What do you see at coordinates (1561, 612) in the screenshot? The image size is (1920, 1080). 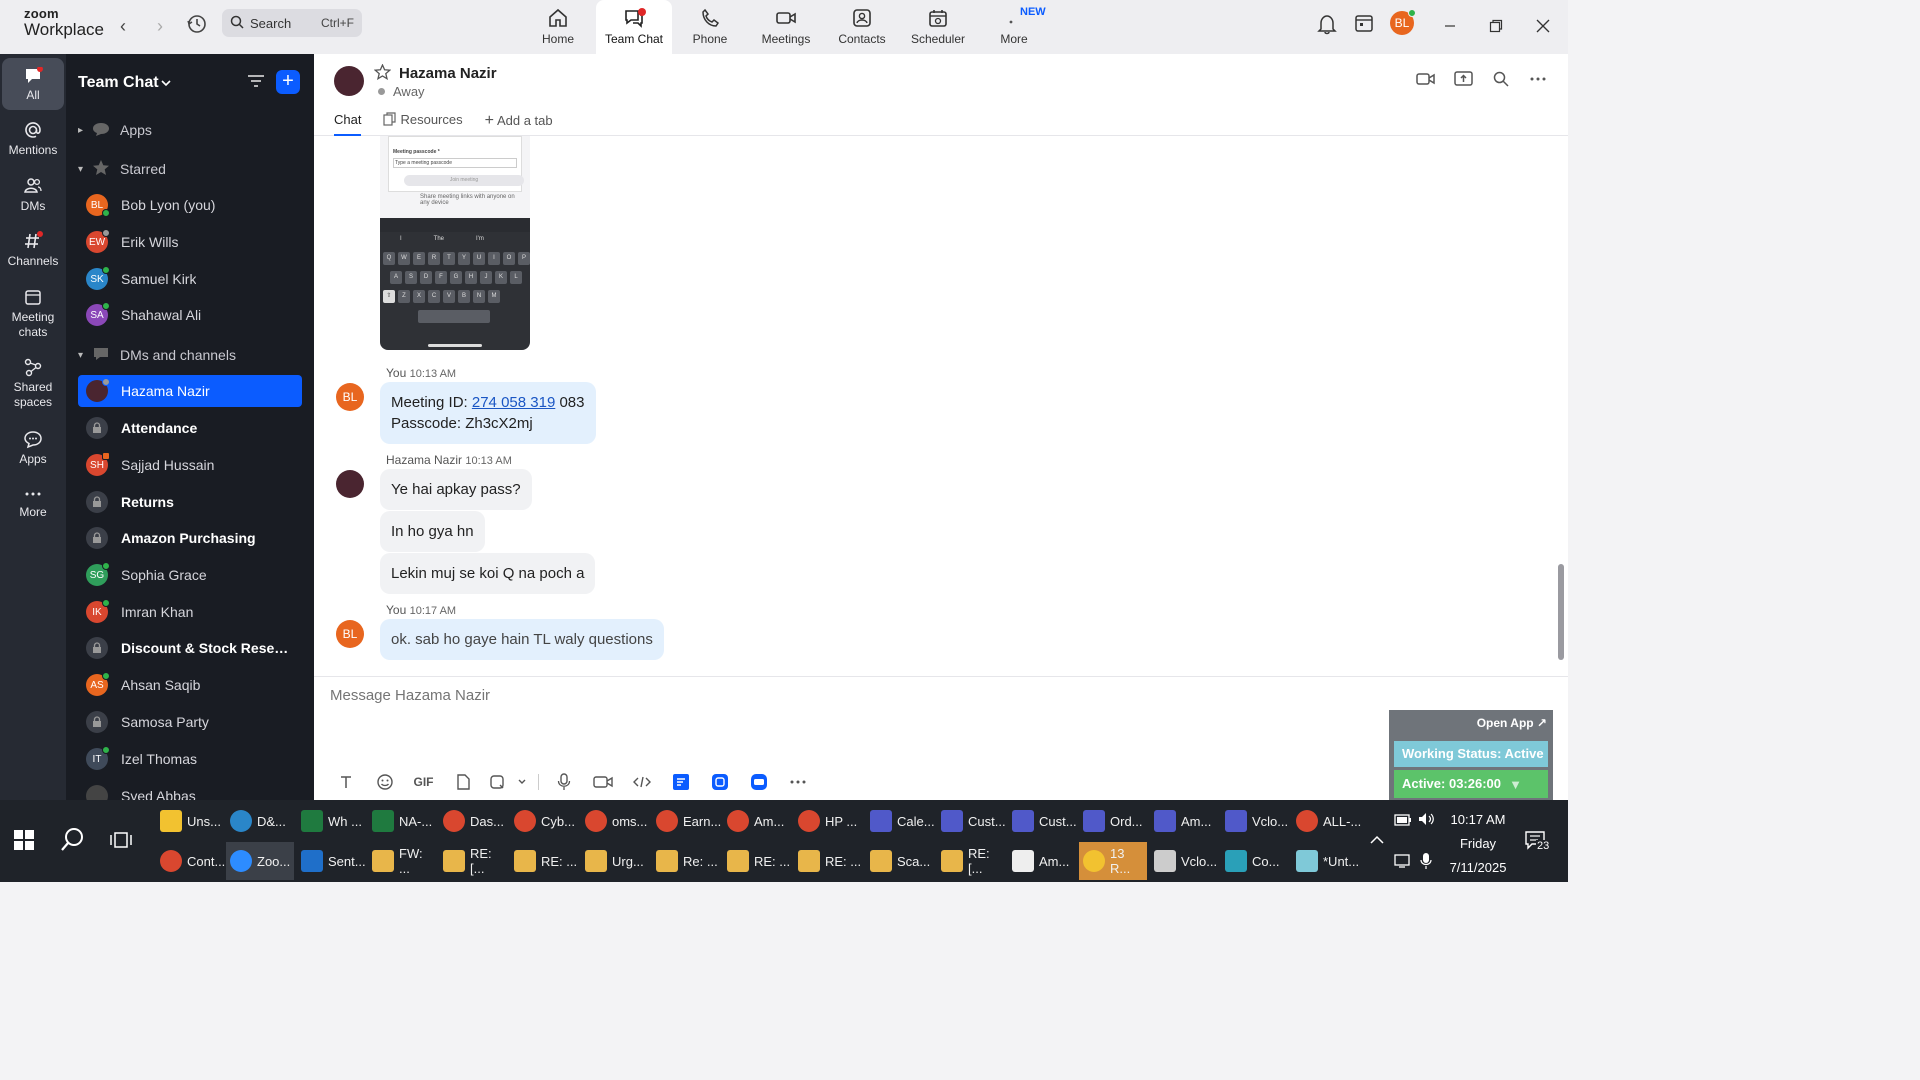 I see `chat-scrollbar` at bounding box center [1561, 612].